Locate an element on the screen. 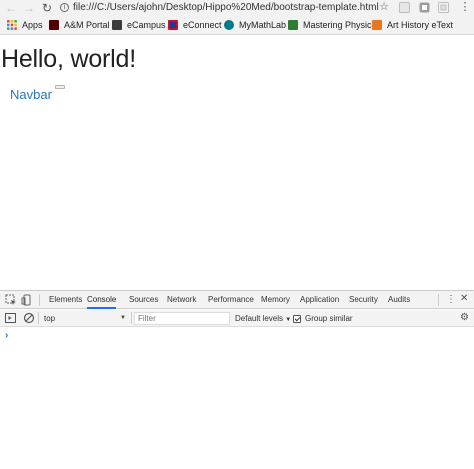 This screenshot has width=474, height=469. navbar-toggler-button is located at coordinates (60, 87).